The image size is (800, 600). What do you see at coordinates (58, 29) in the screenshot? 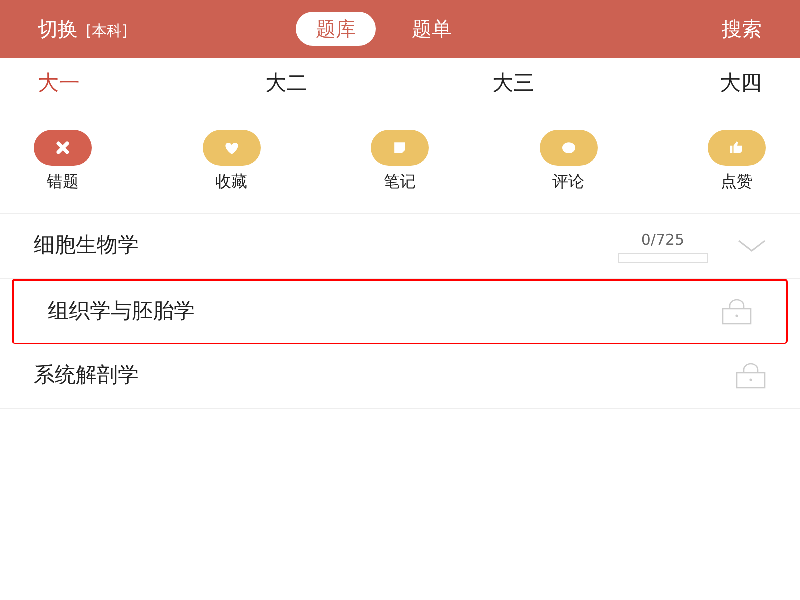
I see `switch-link: 切换` at bounding box center [58, 29].